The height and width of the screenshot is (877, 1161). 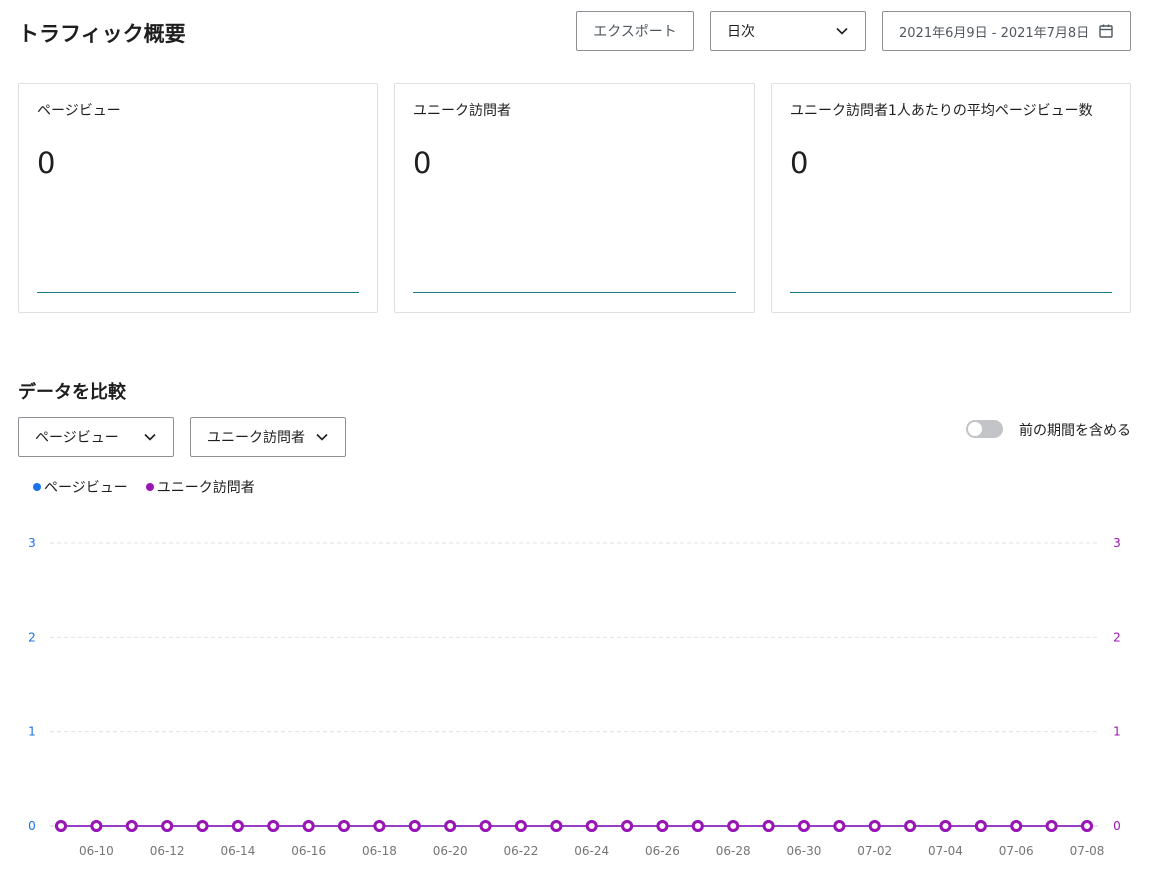 I want to click on x-tick-label: 06-22, so click(x=520, y=851).